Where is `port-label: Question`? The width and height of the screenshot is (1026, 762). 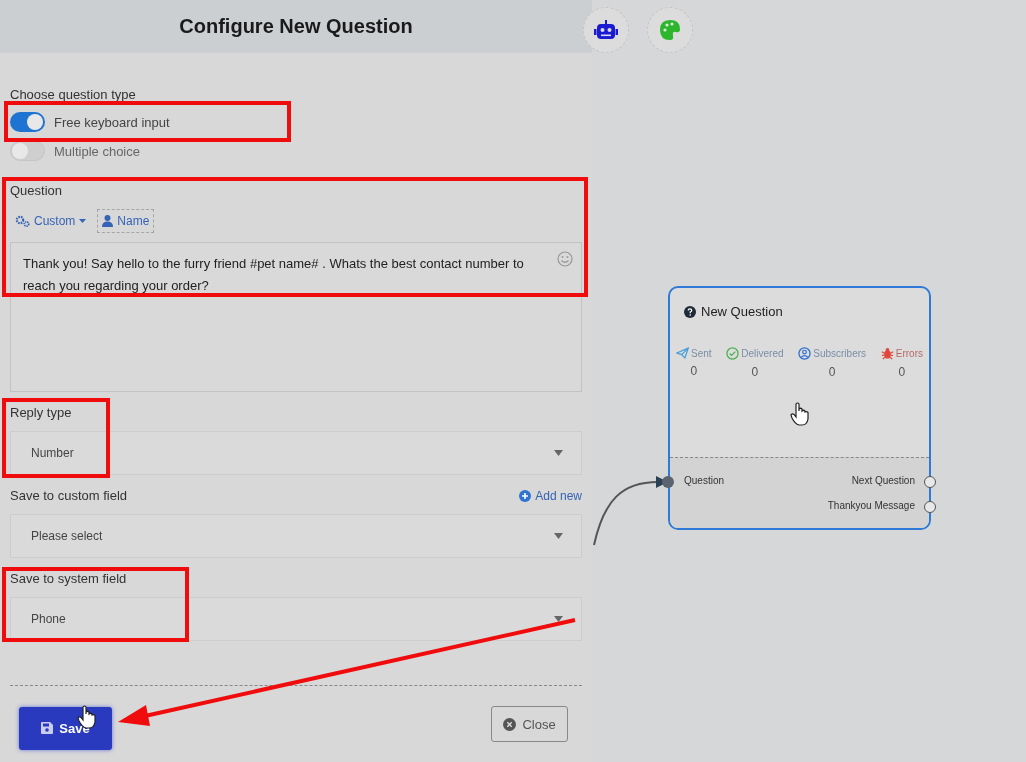
port-label: Question is located at coordinates (704, 480).